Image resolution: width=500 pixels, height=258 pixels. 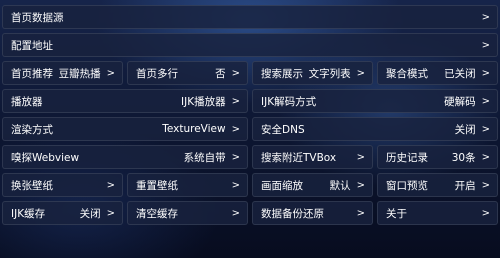 What do you see at coordinates (125, 129) in the screenshot?
I see `setting-render-mode: 渲染方式 TextureView >` at bounding box center [125, 129].